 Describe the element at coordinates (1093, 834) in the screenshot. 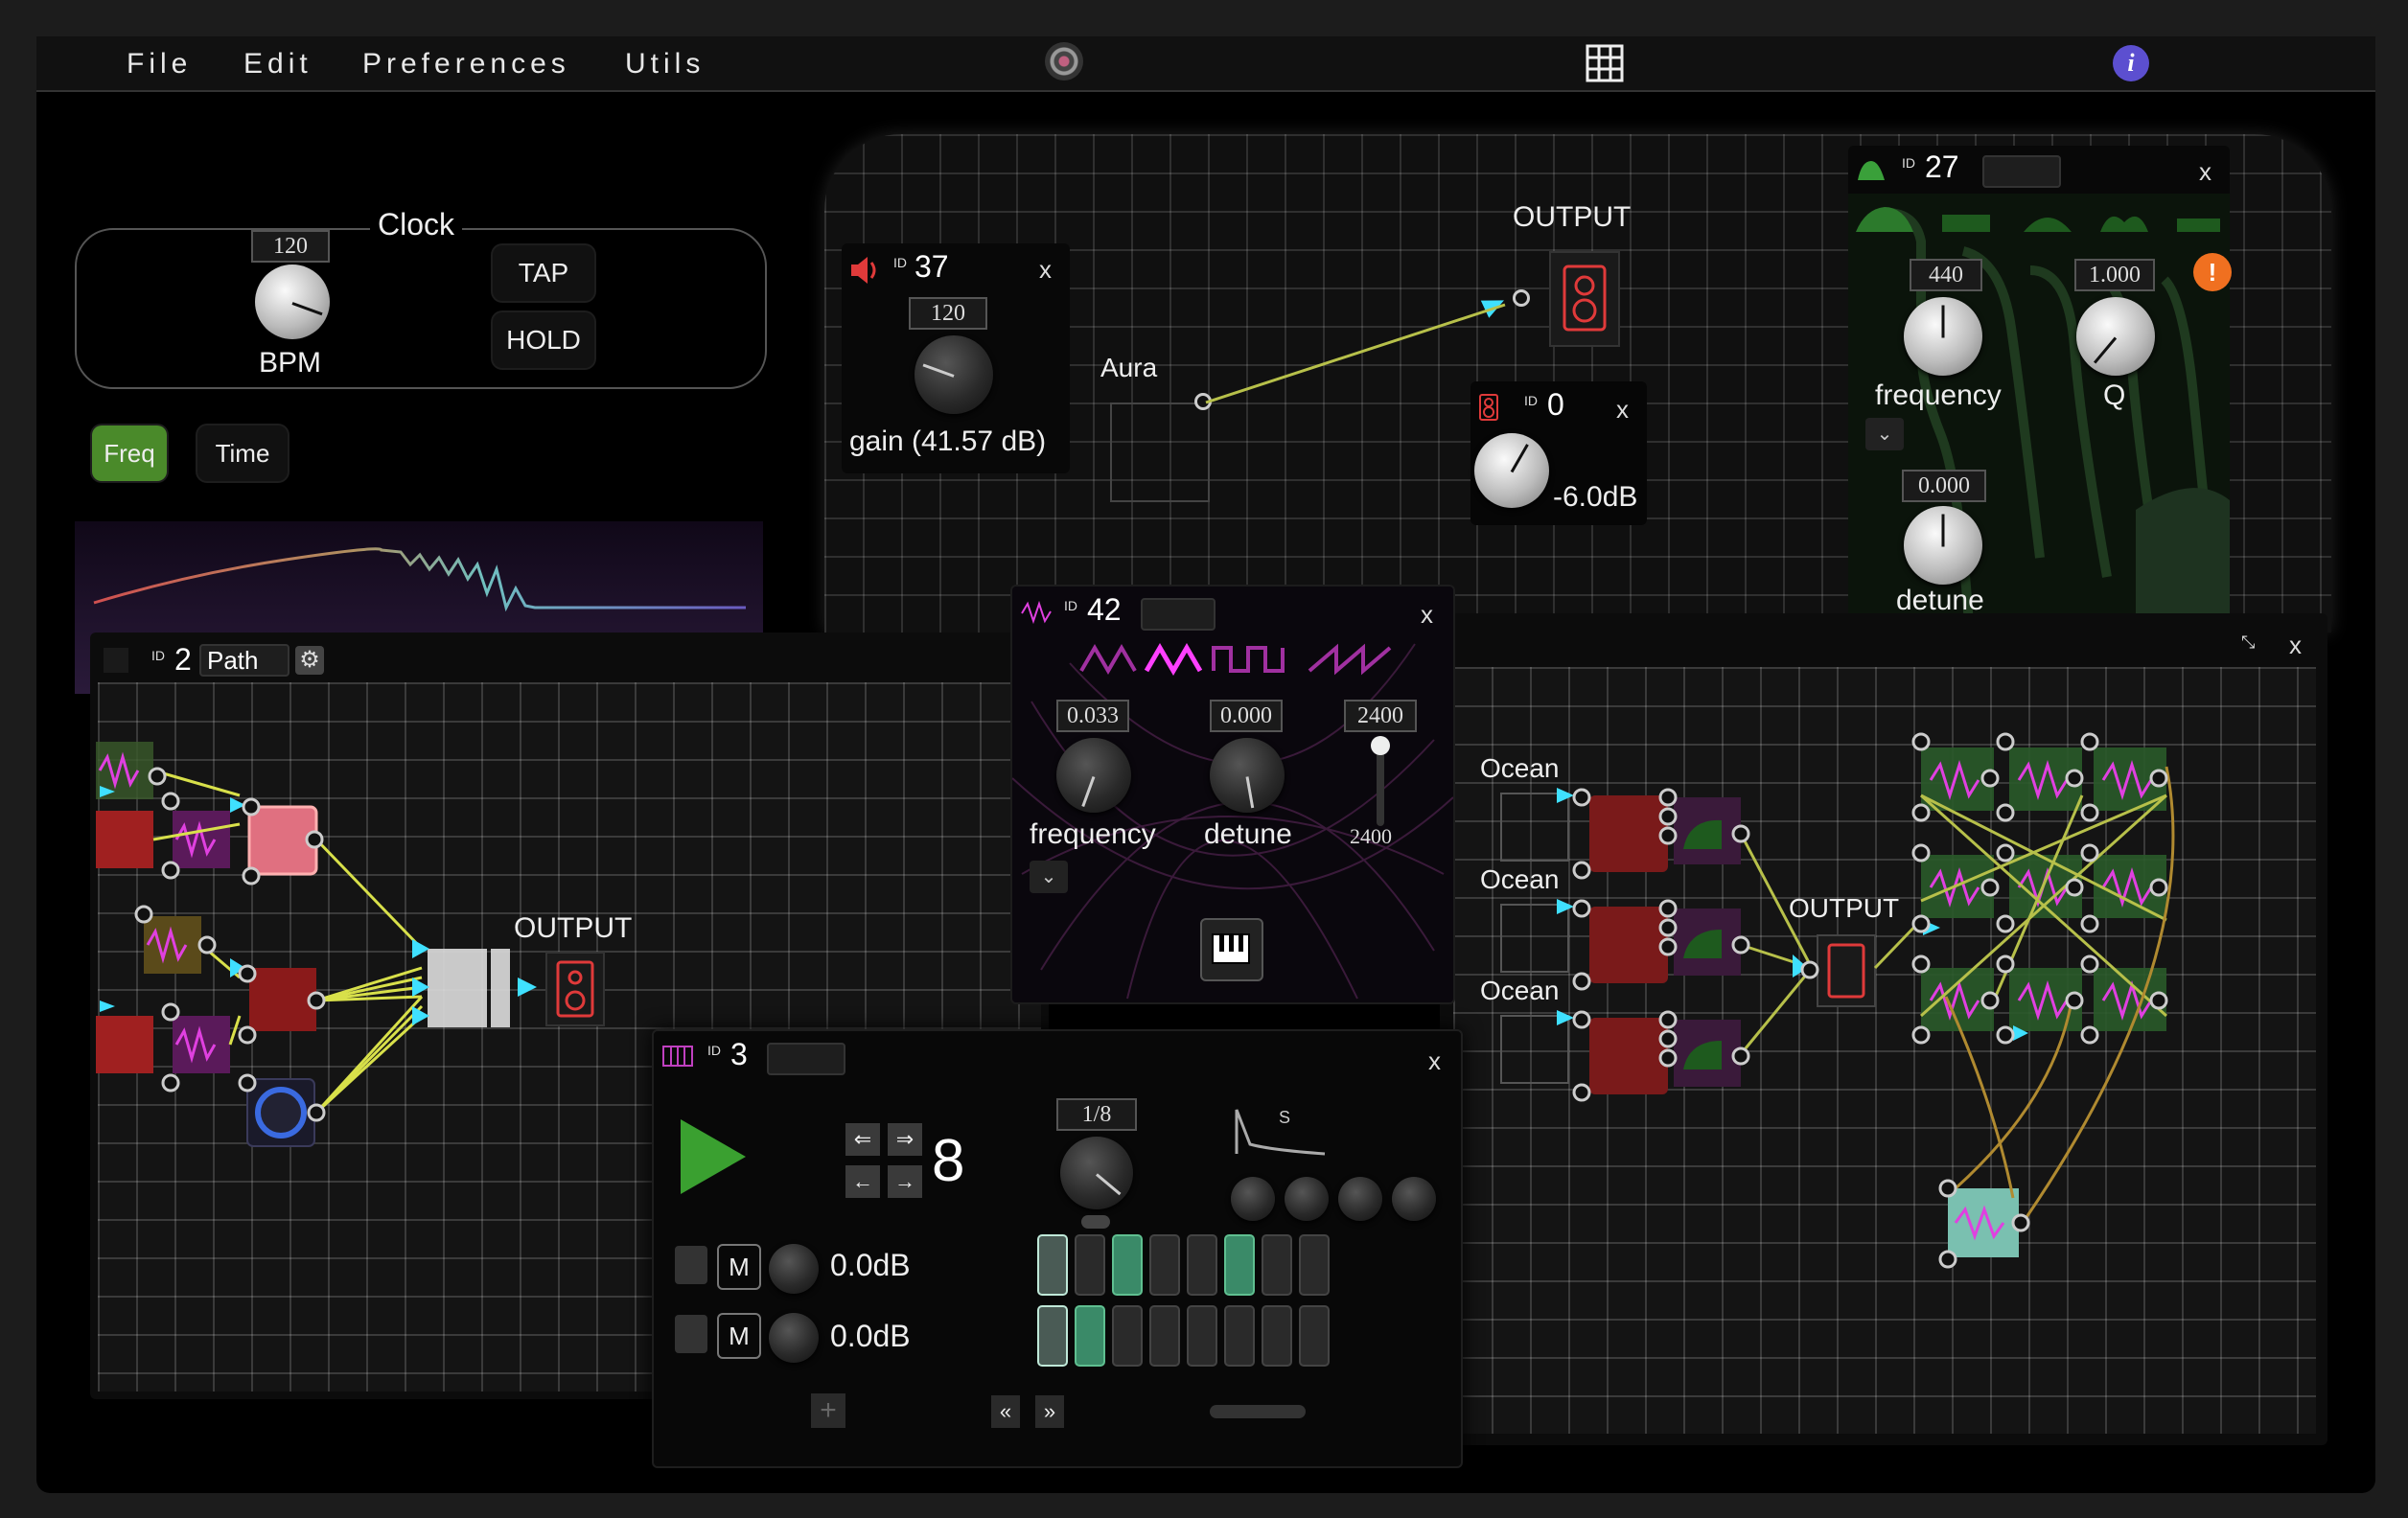

I see `oscillator-frequency-label: frequency` at that location.